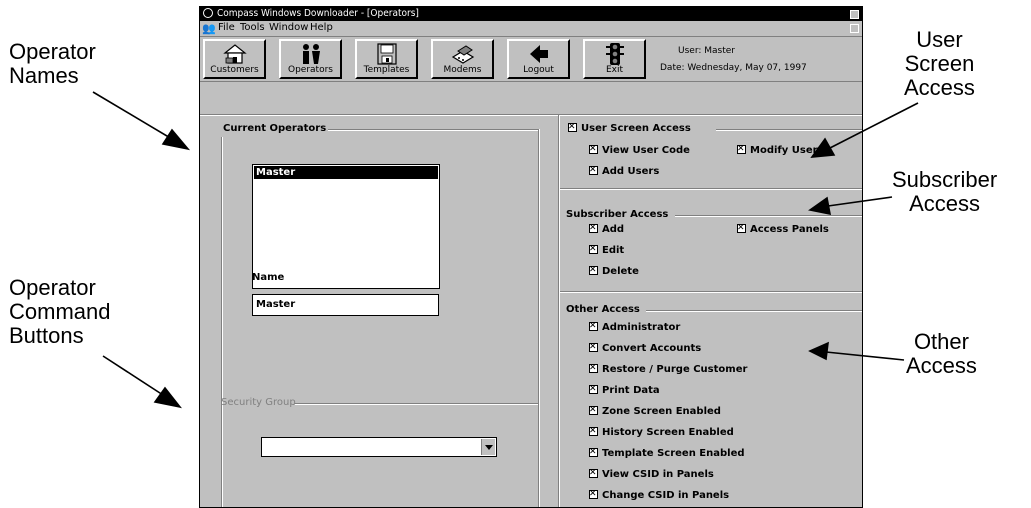 The width and height of the screenshot is (1031, 508). What do you see at coordinates (854, 14) in the screenshot?
I see `minimize-button` at bounding box center [854, 14].